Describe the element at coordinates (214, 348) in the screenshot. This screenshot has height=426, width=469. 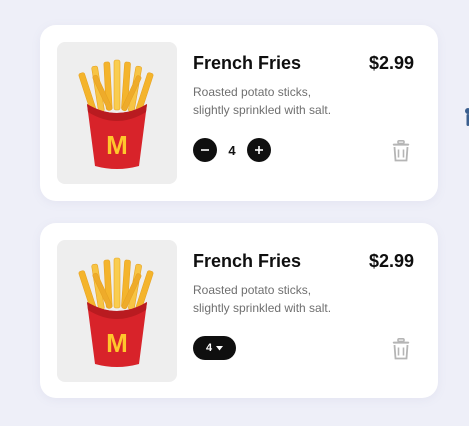
I see `quantity-dropdown: 4` at that location.